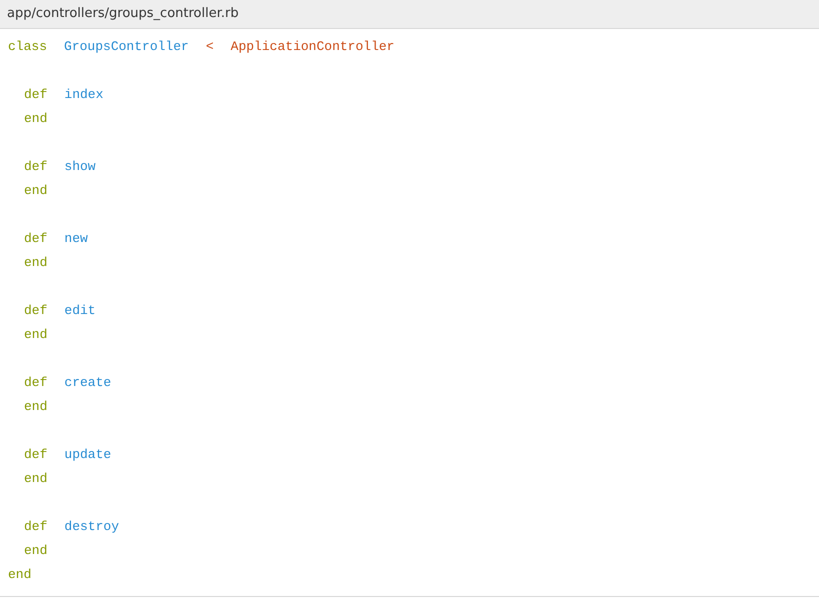  What do you see at coordinates (28, 47) in the screenshot?
I see `keyword: class` at bounding box center [28, 47].